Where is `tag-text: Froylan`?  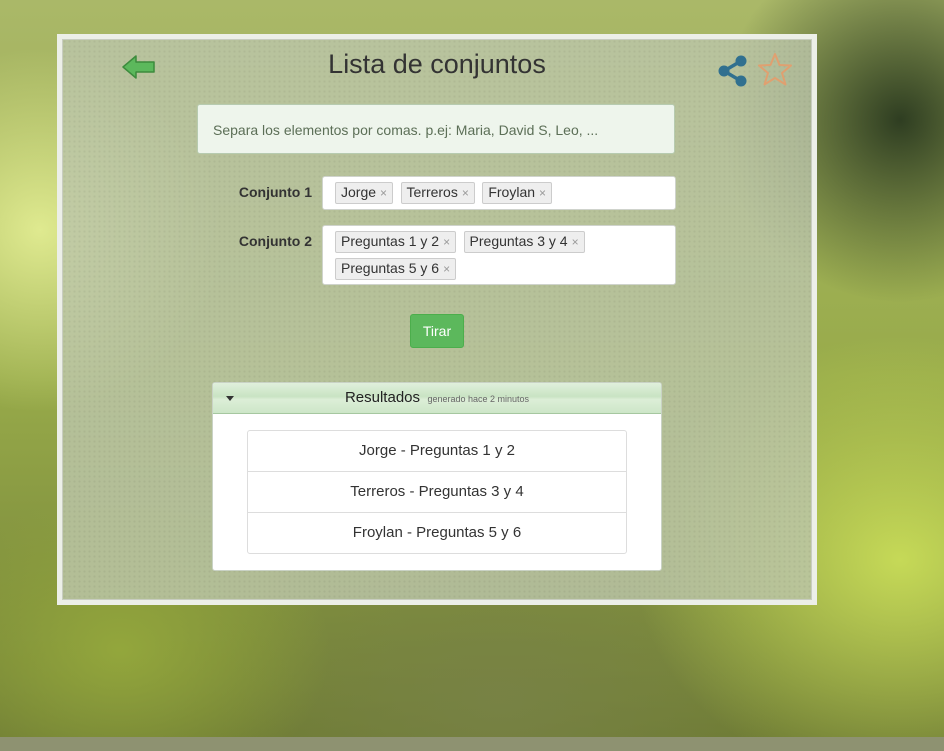
tag-text: Froylan is located at coordinates (512, 192).